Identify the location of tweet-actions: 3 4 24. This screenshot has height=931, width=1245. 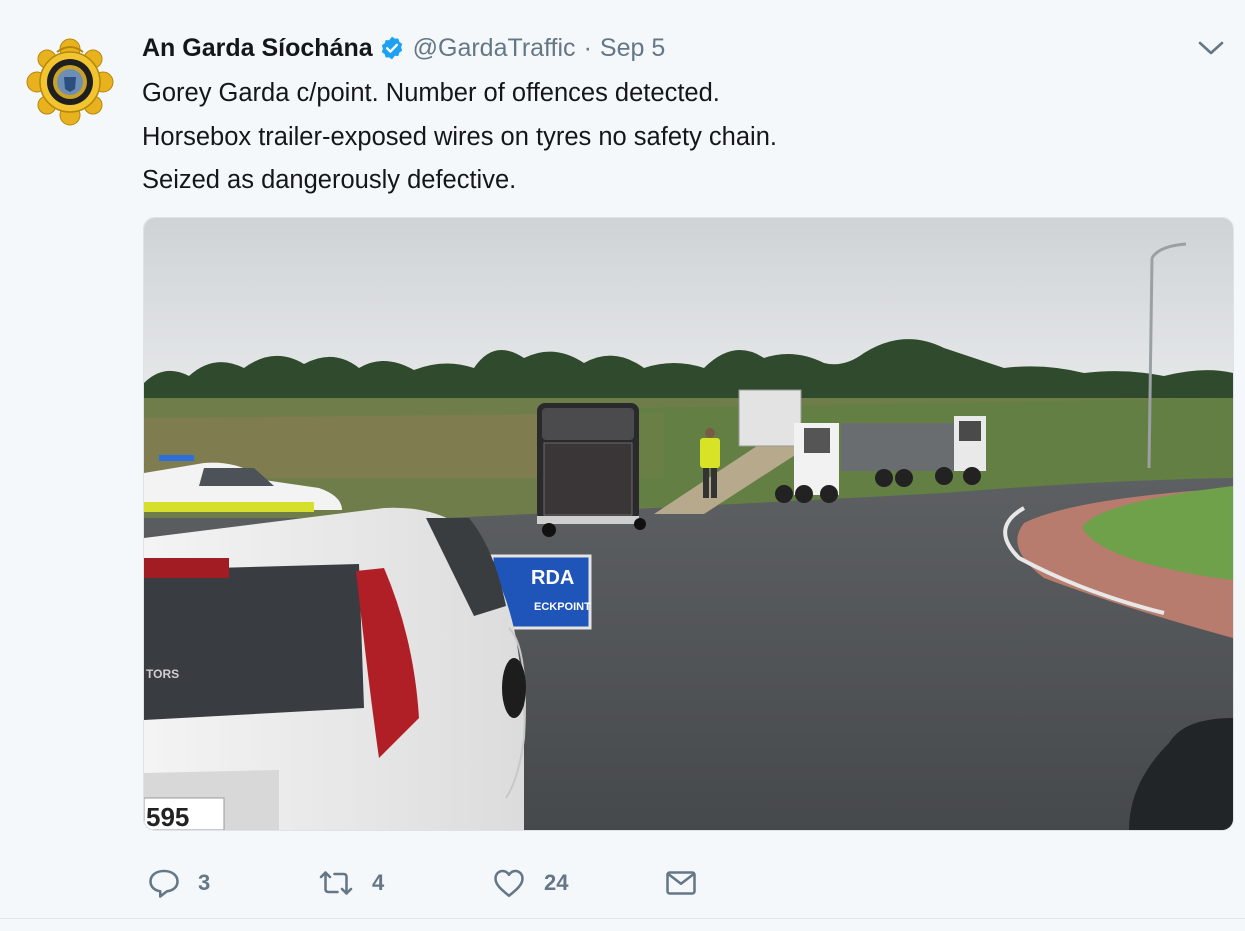
(446, 883).